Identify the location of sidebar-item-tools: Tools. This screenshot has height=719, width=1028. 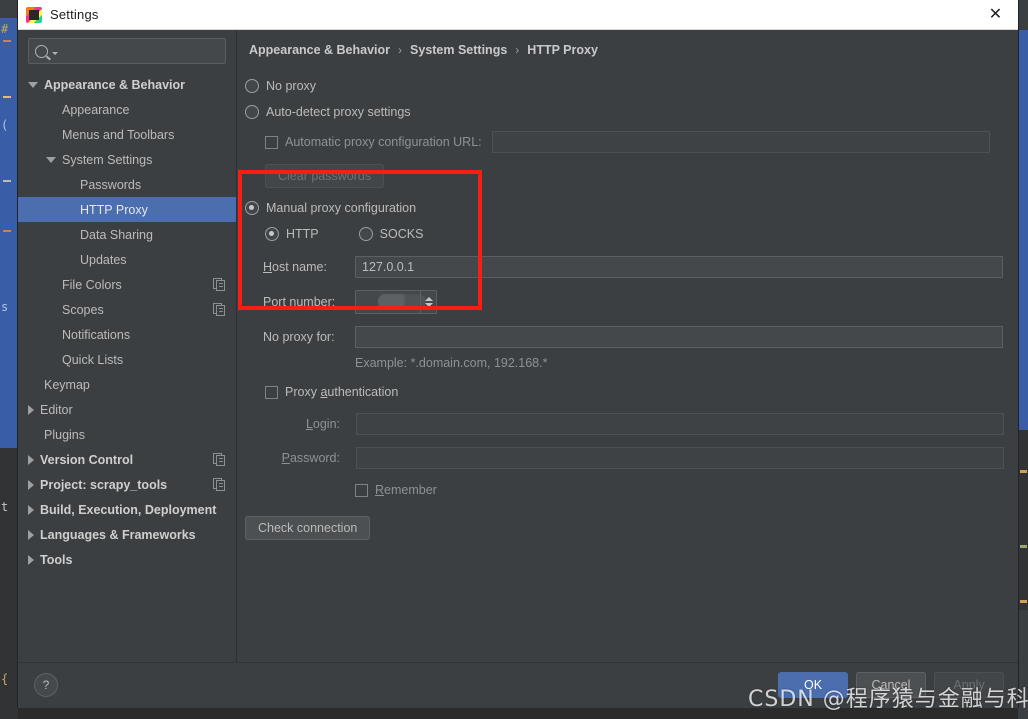
(127, 559).